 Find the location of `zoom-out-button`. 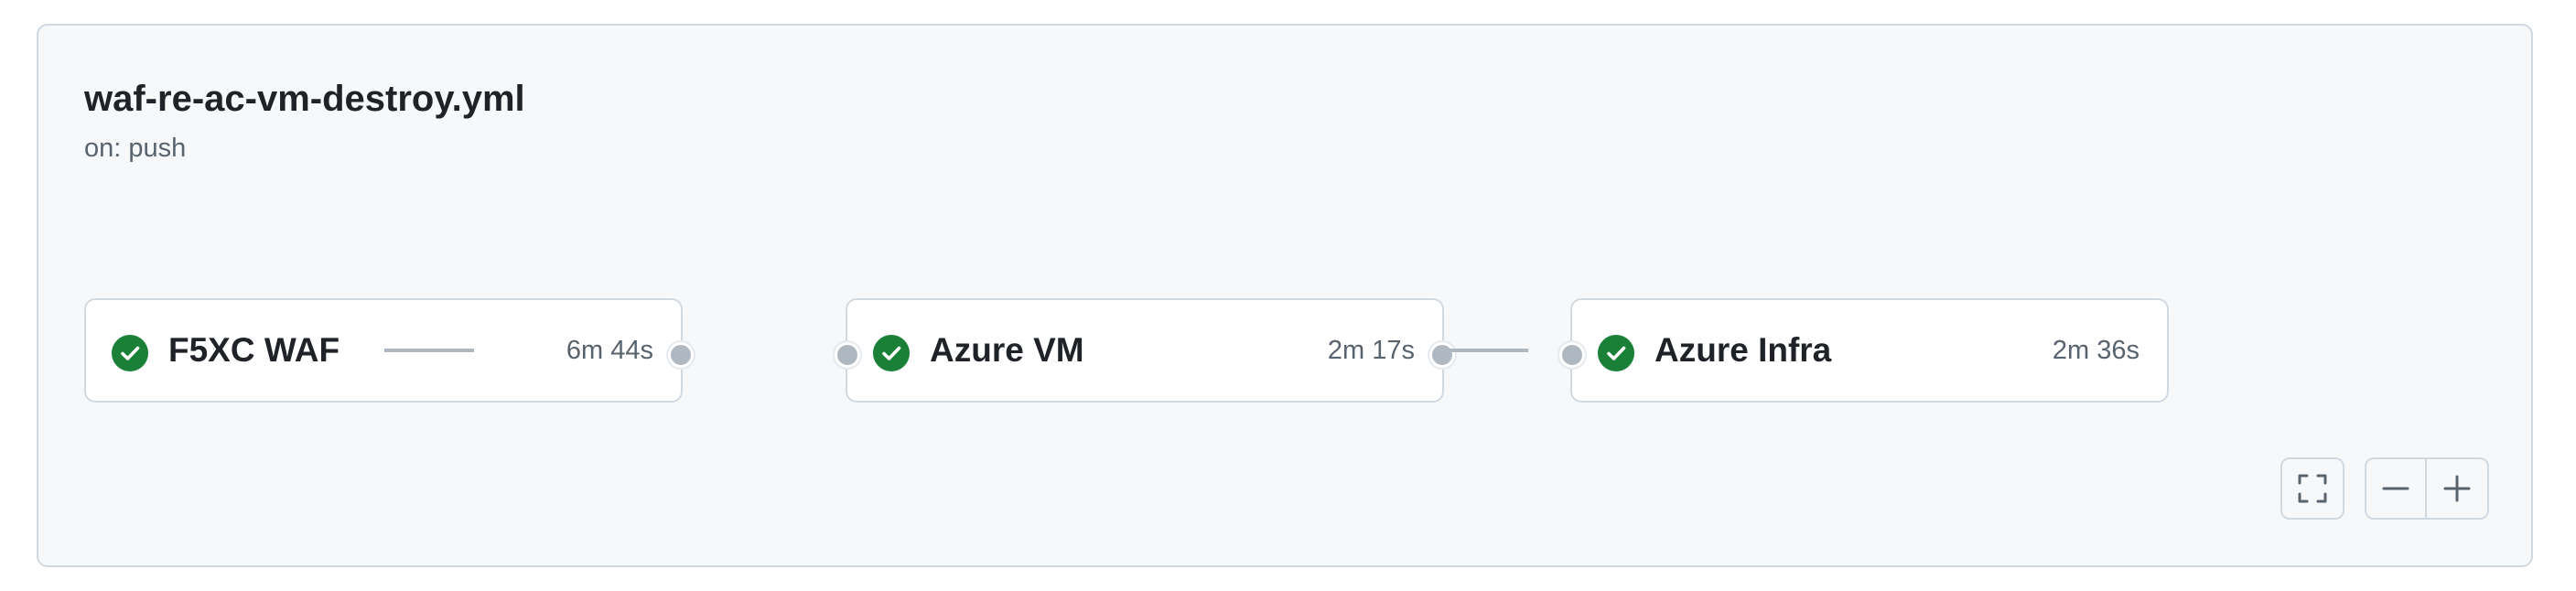

zoom-out-button is located at coordinates (2396, 488).